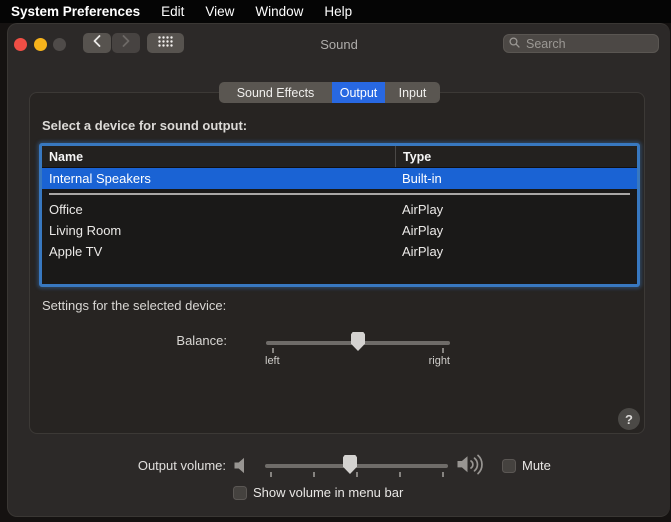 The width and height of the screenshot is (671, 522). What do you see at coordinates (66, 209) in the screenshot?
I see `device-name: Office` at bounding box center [66, 209].